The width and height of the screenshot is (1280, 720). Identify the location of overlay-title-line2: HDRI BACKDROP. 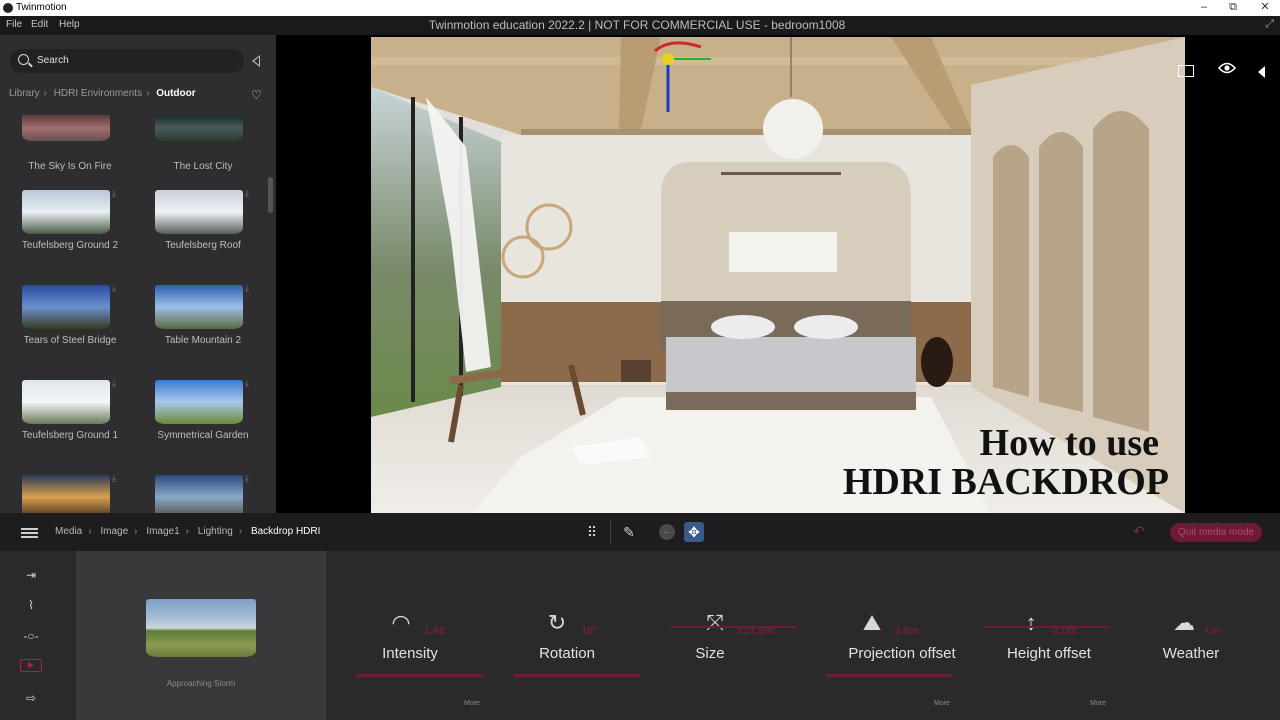
(1006, 482).